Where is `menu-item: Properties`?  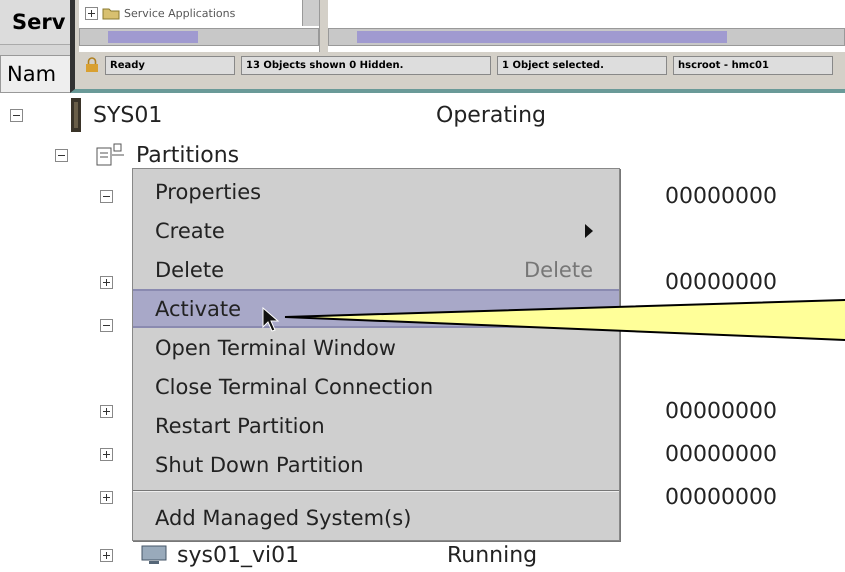 menu-item: Properties is located at coordinates (376, 191).